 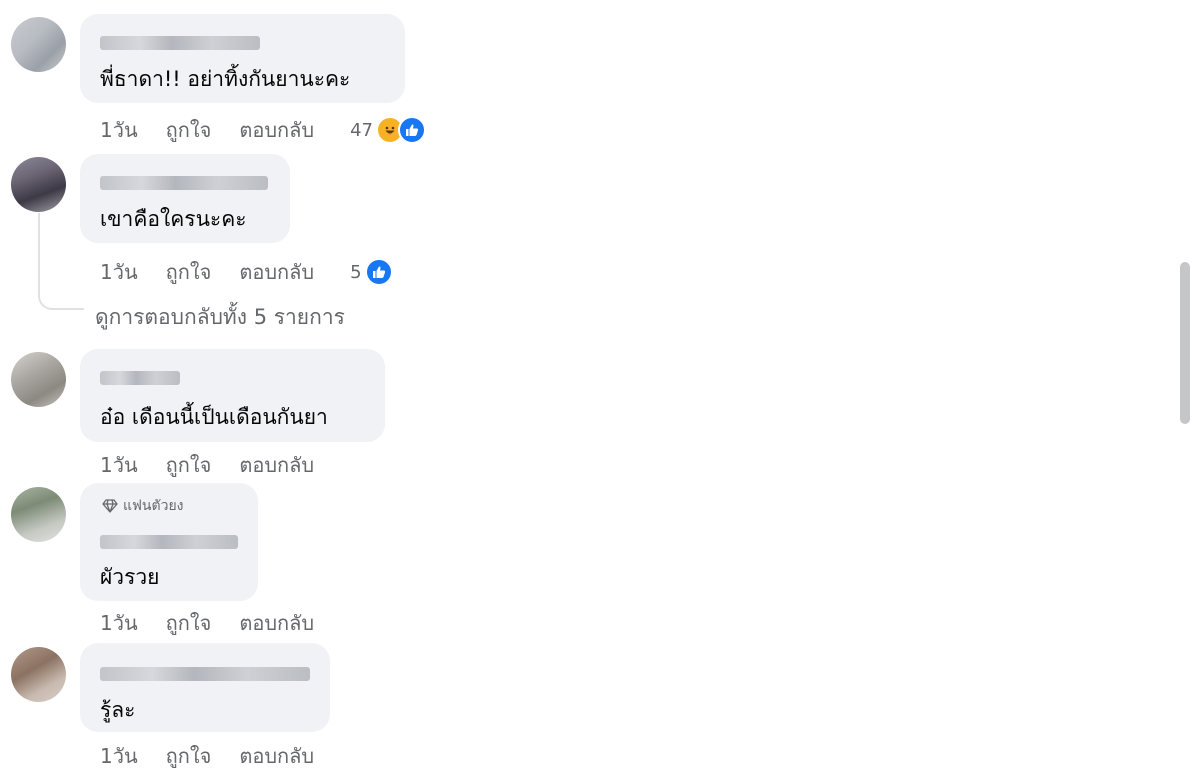 What do you see at coordinates (205, 687) in the screenshot?
I see `comment-bubble: รู้ละ` at bounding box center [205, 687].